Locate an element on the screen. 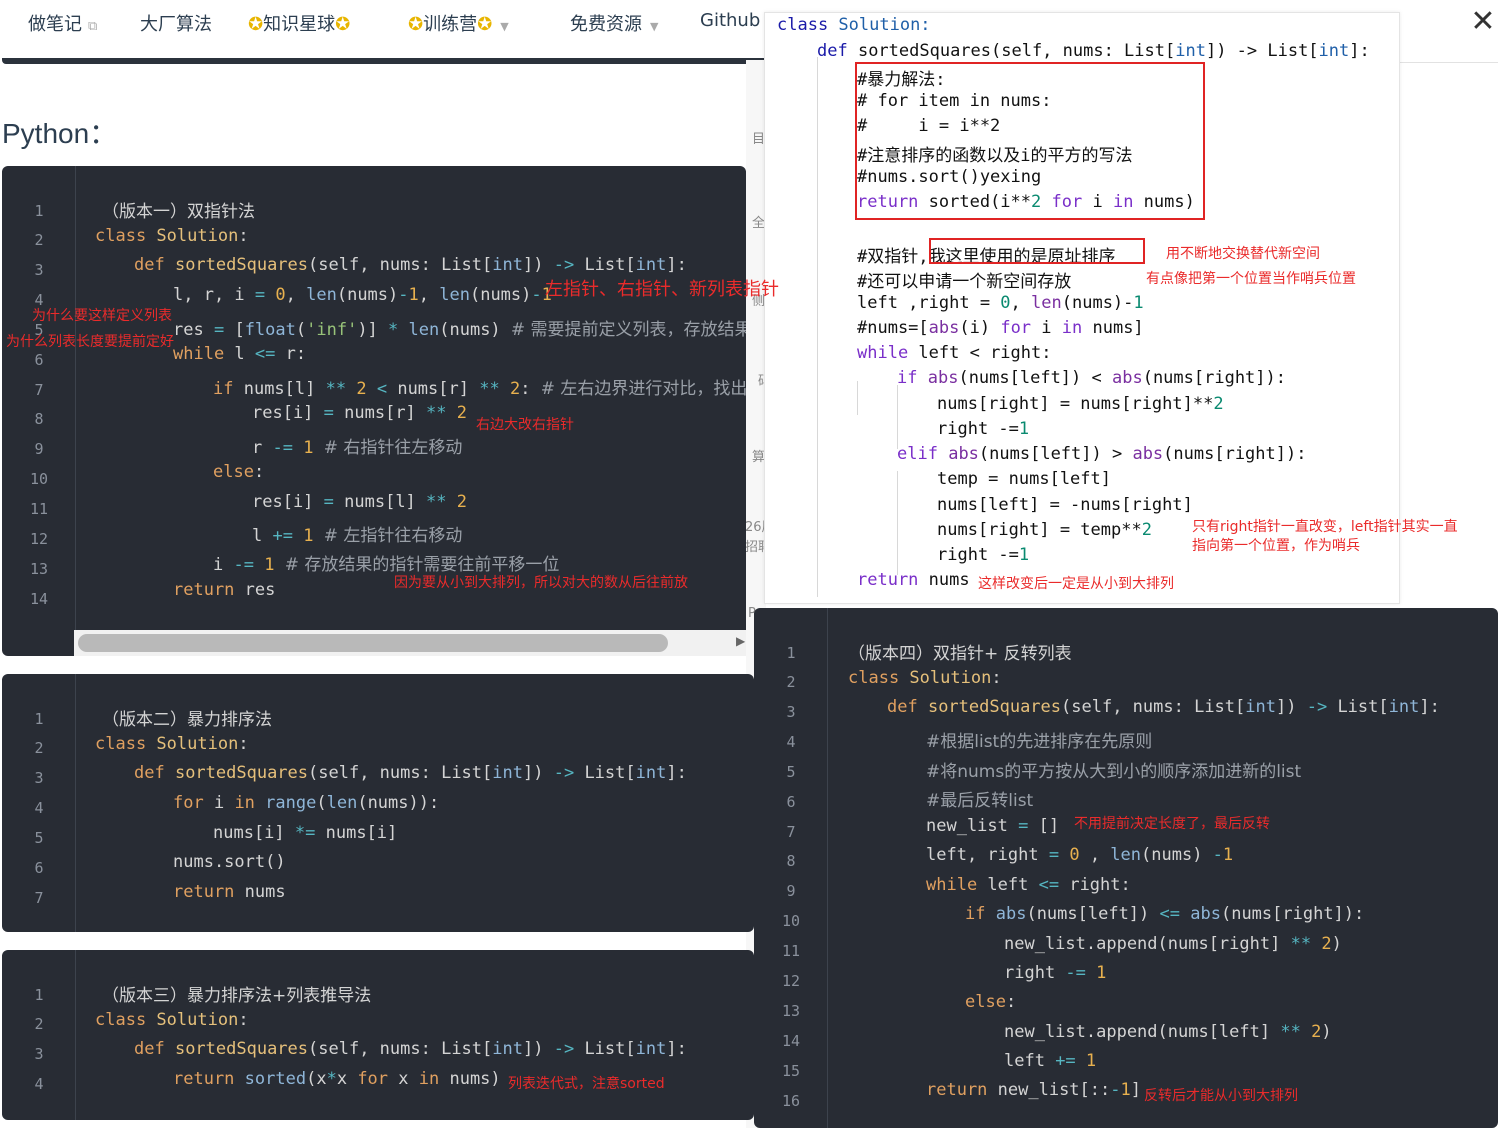 The width and height of the screenshot is (1498, 1128). editor-line: #还可以申请一个新空间存放 is located at coordinates (964, 282).